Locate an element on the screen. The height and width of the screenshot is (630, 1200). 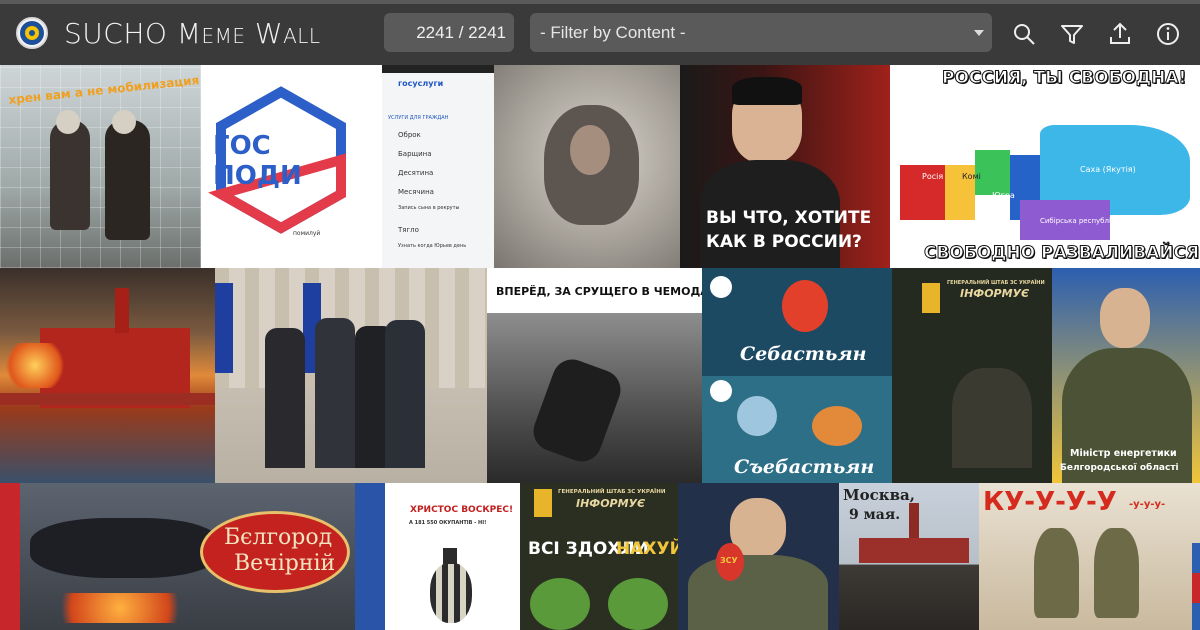
list-item: Тягло is located at coordinates (408, 230).